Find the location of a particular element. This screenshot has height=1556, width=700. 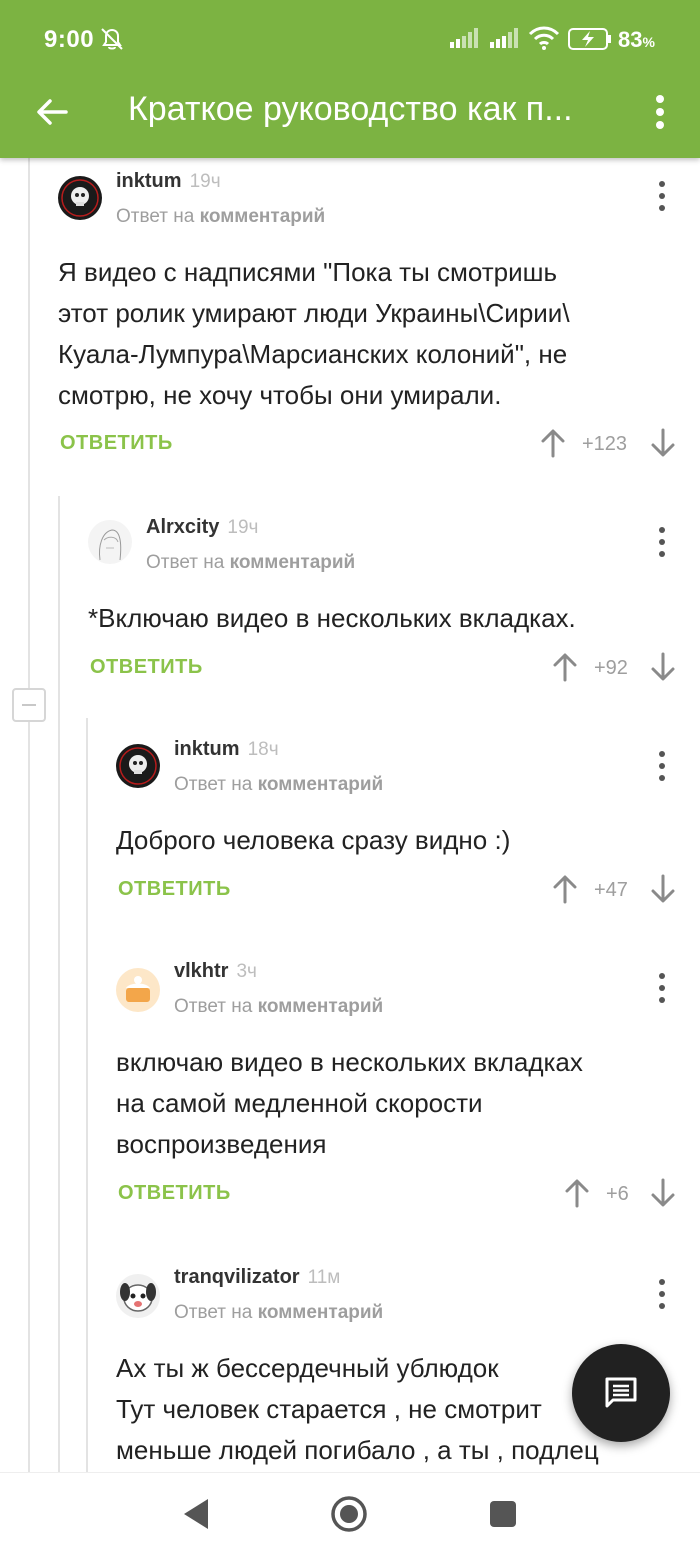

avatar-dog-icon is located at coordinates (138, 1297).